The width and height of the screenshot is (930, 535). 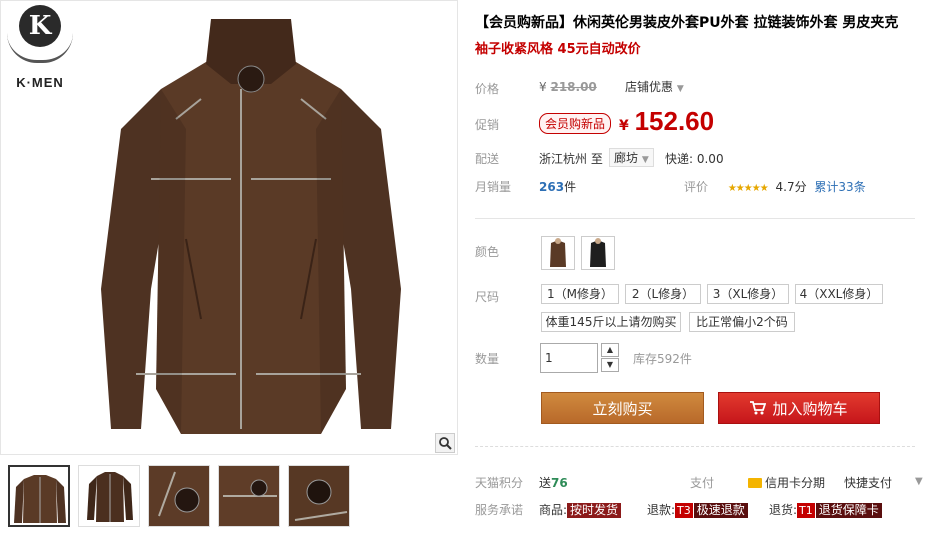 What do you see at coordinates (663, 294) in the screenshot?
I see `size-option-l: 2（L修身）` at bounding box center [663, 294].